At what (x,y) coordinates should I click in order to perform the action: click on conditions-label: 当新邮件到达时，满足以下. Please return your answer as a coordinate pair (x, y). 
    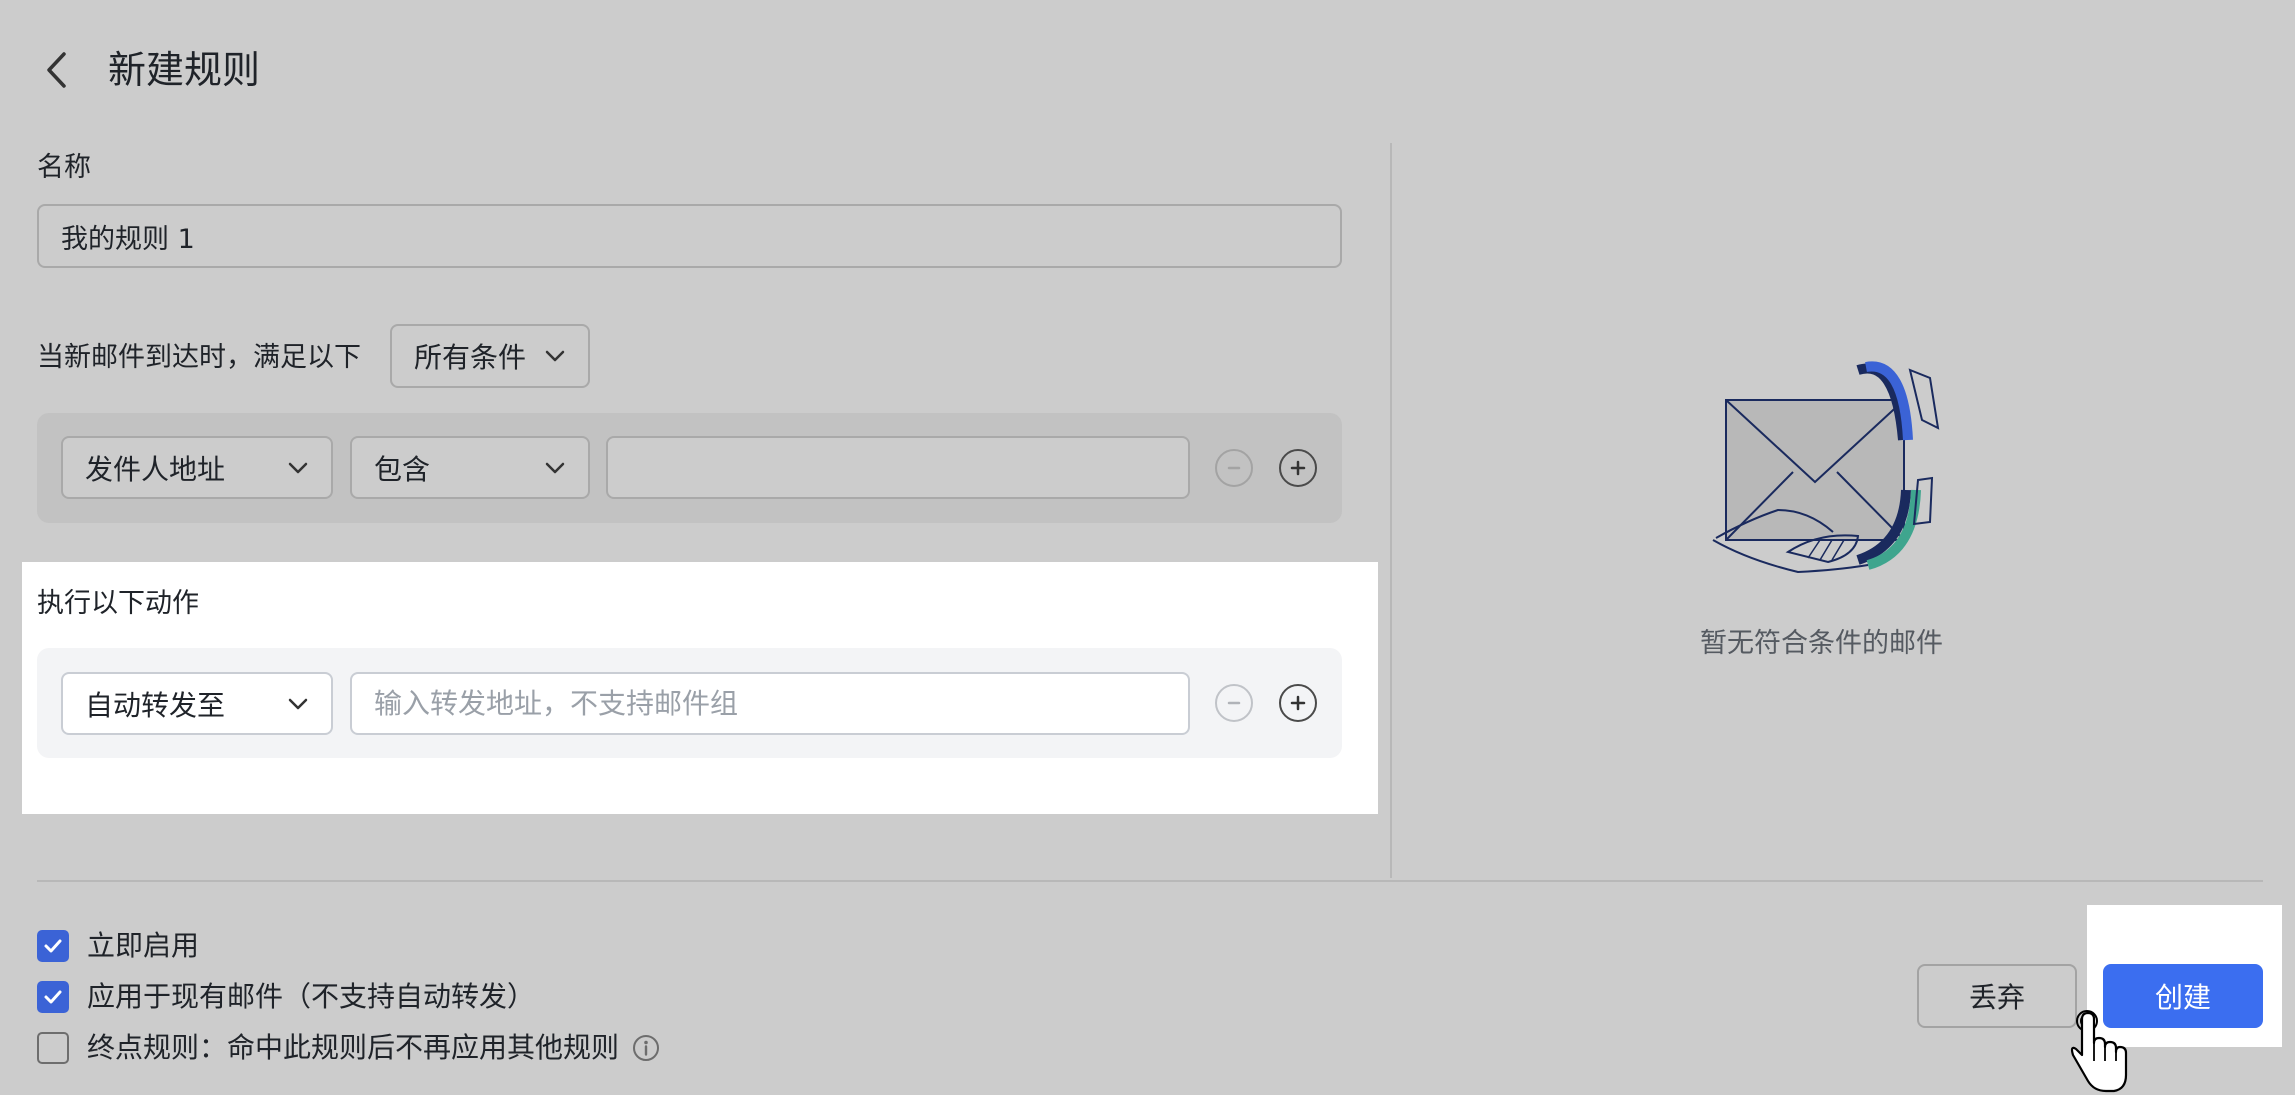
    Looking at the image, I should click on (199, 357).